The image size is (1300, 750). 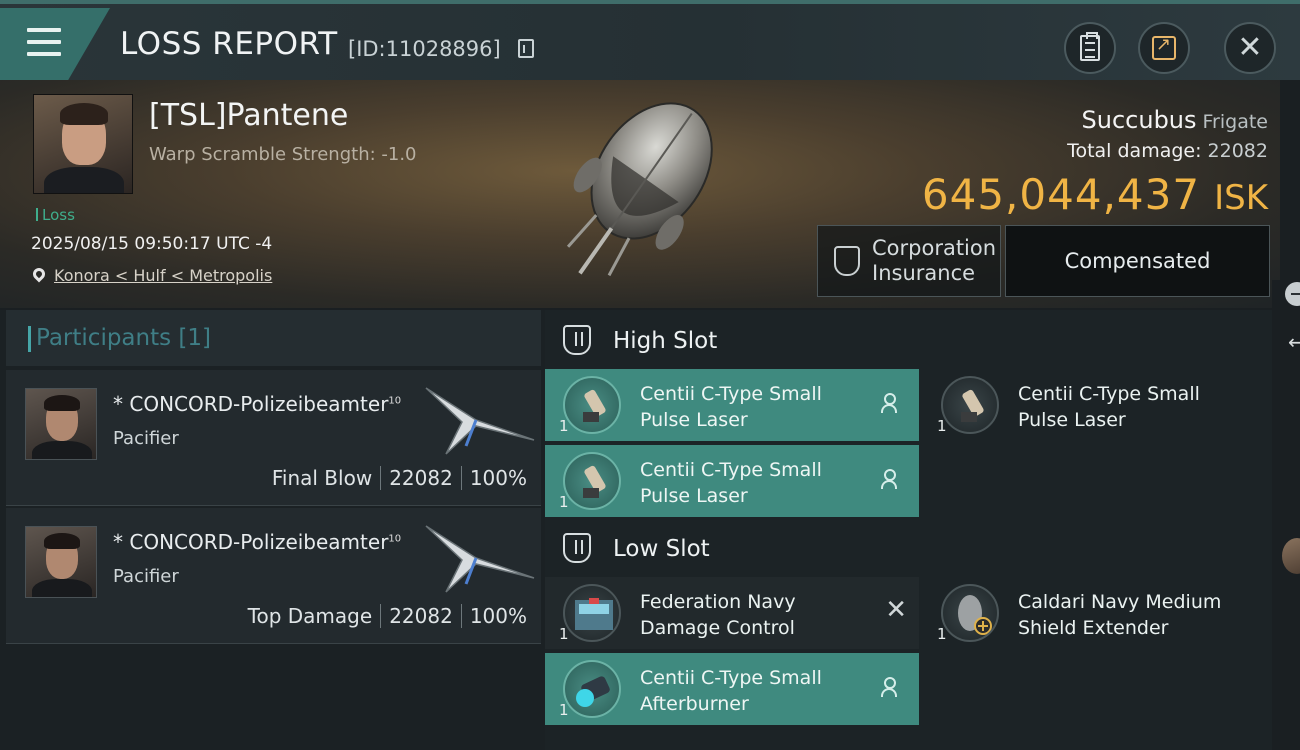 I want to click on close-button: ✕, so click(x=1250, y=48).